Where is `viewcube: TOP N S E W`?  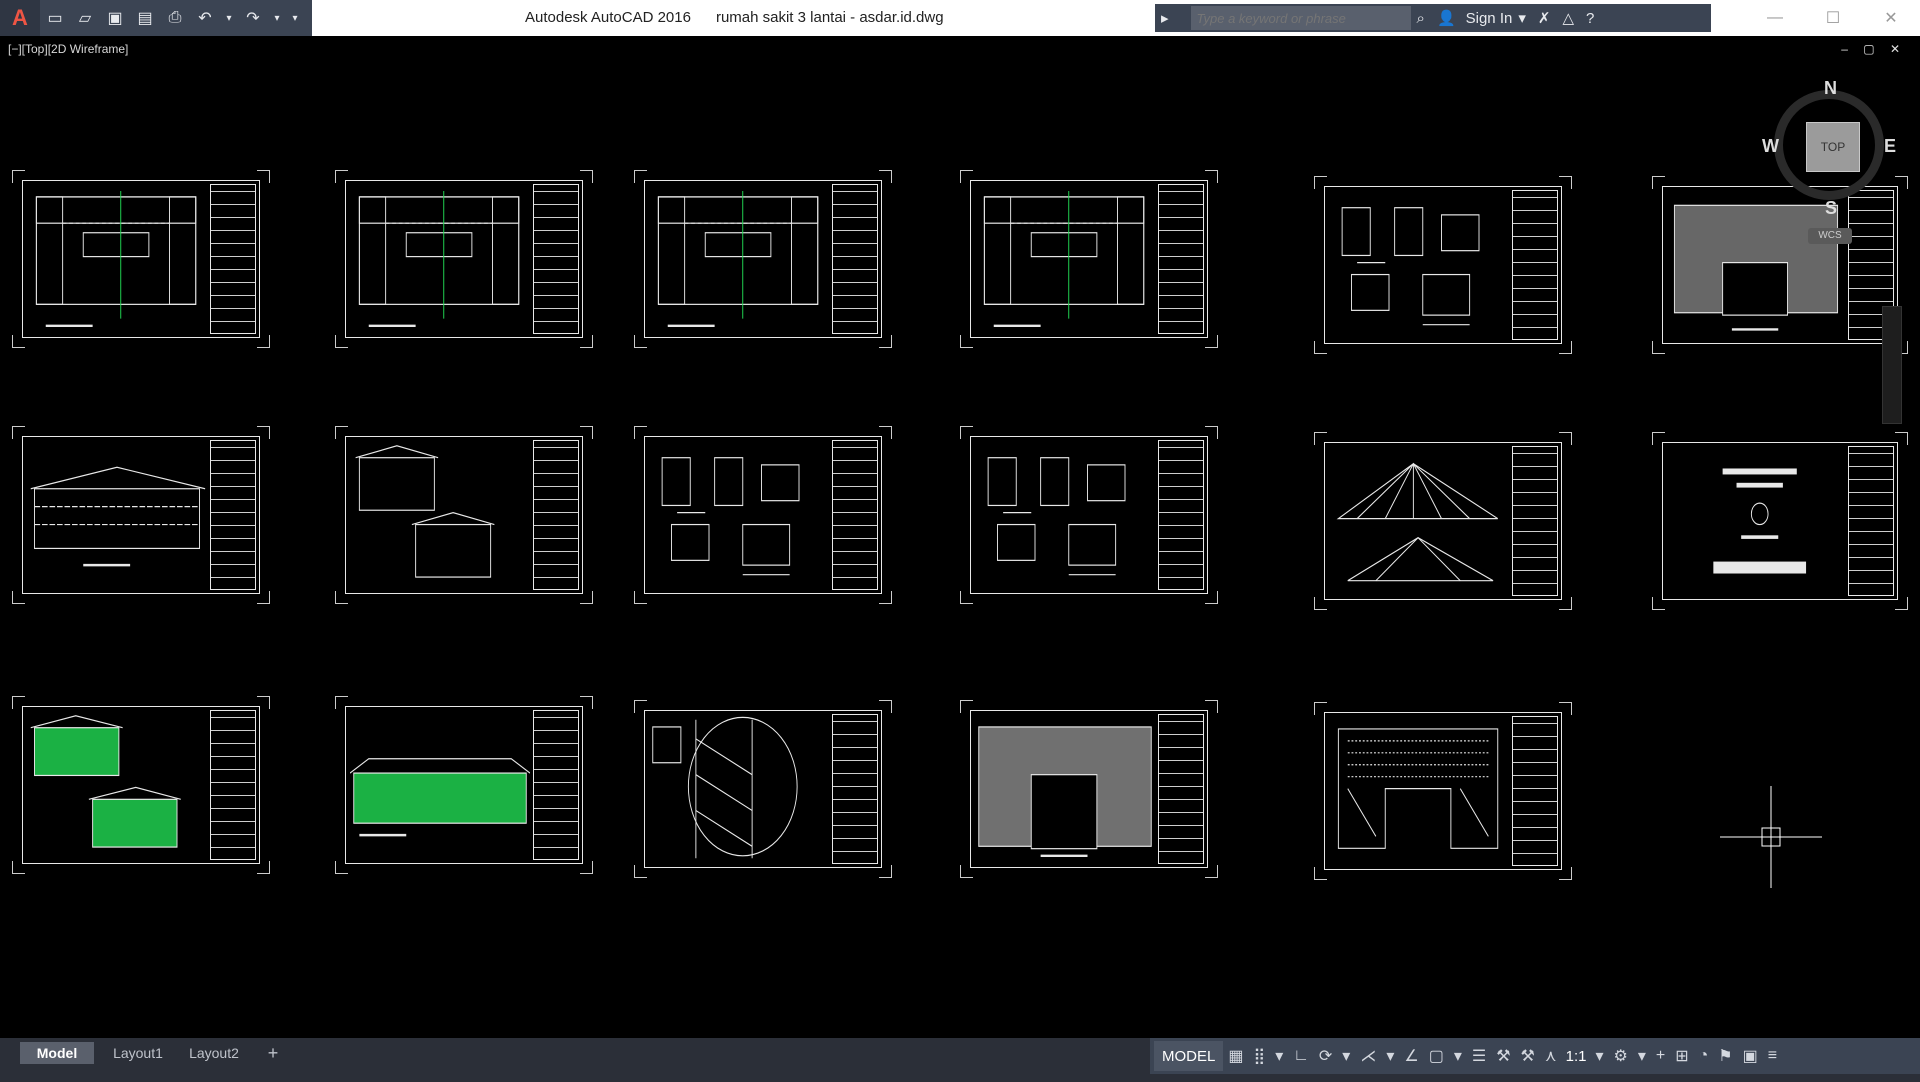
viewcube: TOP N S E W is located at coordinates (1832, 148).